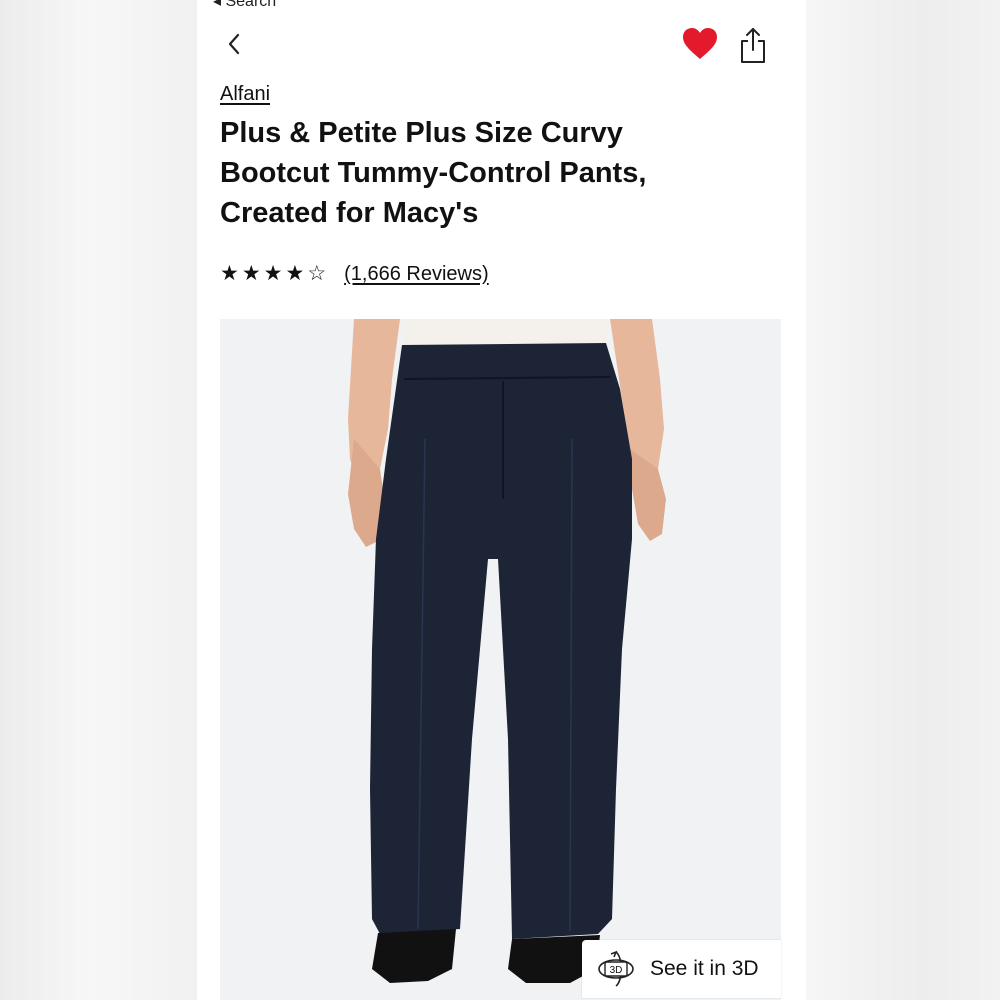 This screenshot has width=1000, height=1000. I want to click on status-back-link: ◂ Search, so click(244, 5).